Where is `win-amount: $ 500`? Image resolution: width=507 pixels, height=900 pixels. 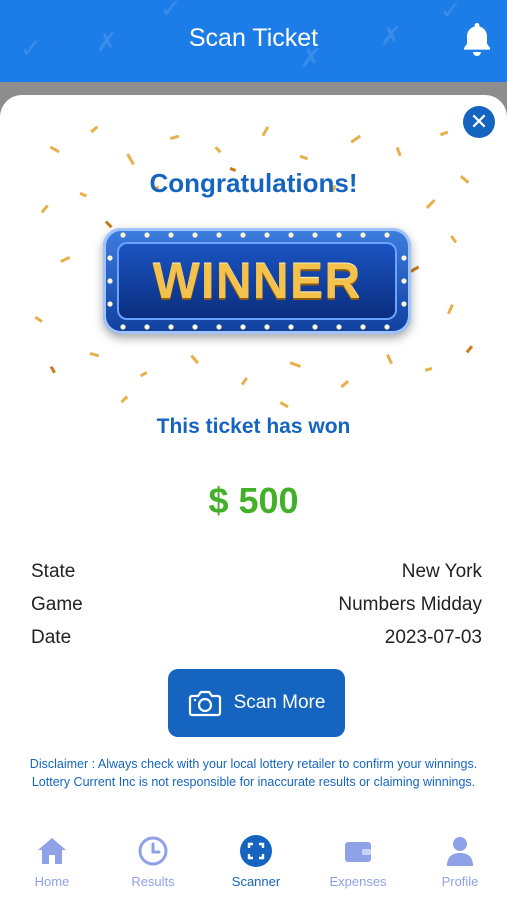 win-amount: $ 500 is located at coordinates (253, 500).